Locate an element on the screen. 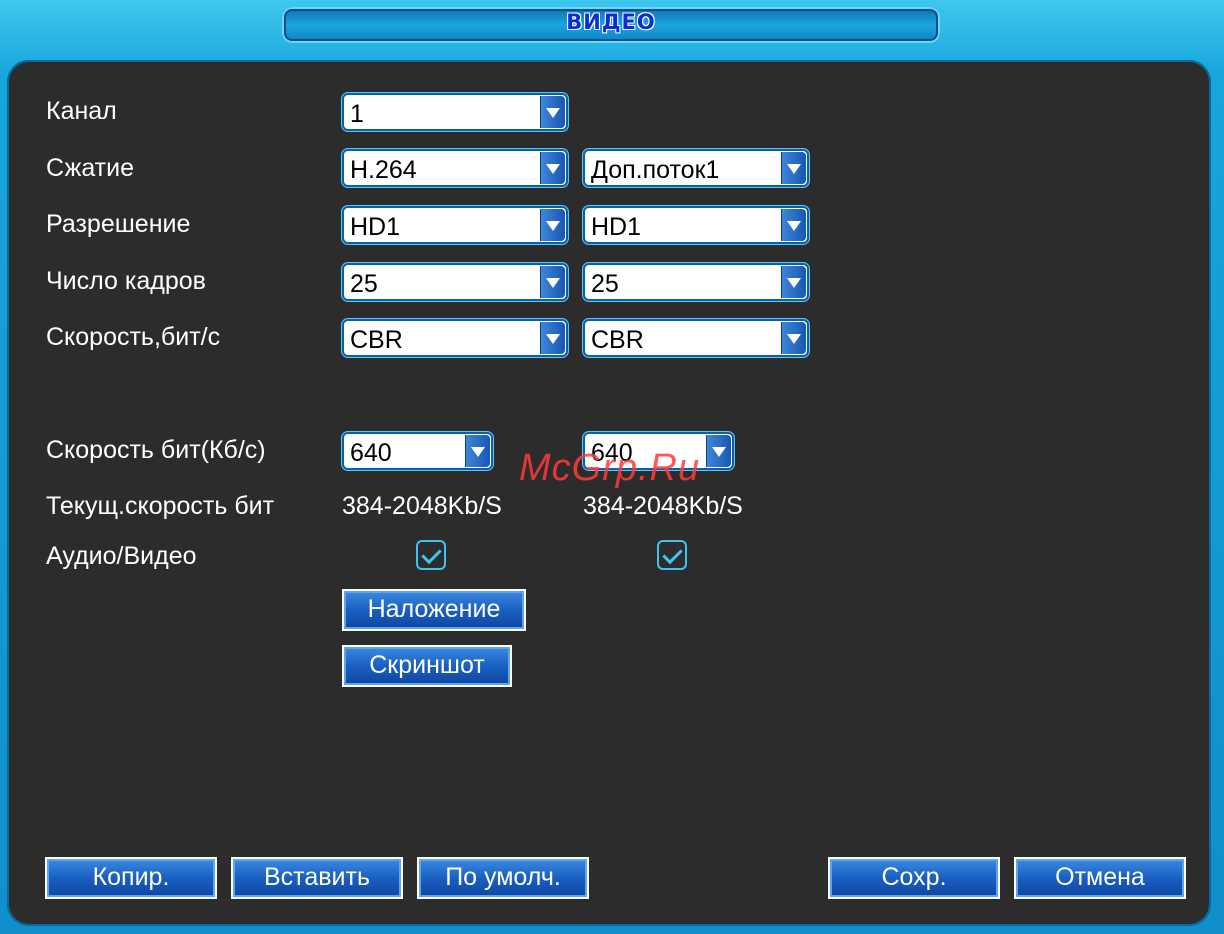 This screenshot has width=1224, height=934. bitrate-type-main-select: CBR is located at coordinates (455, 338).